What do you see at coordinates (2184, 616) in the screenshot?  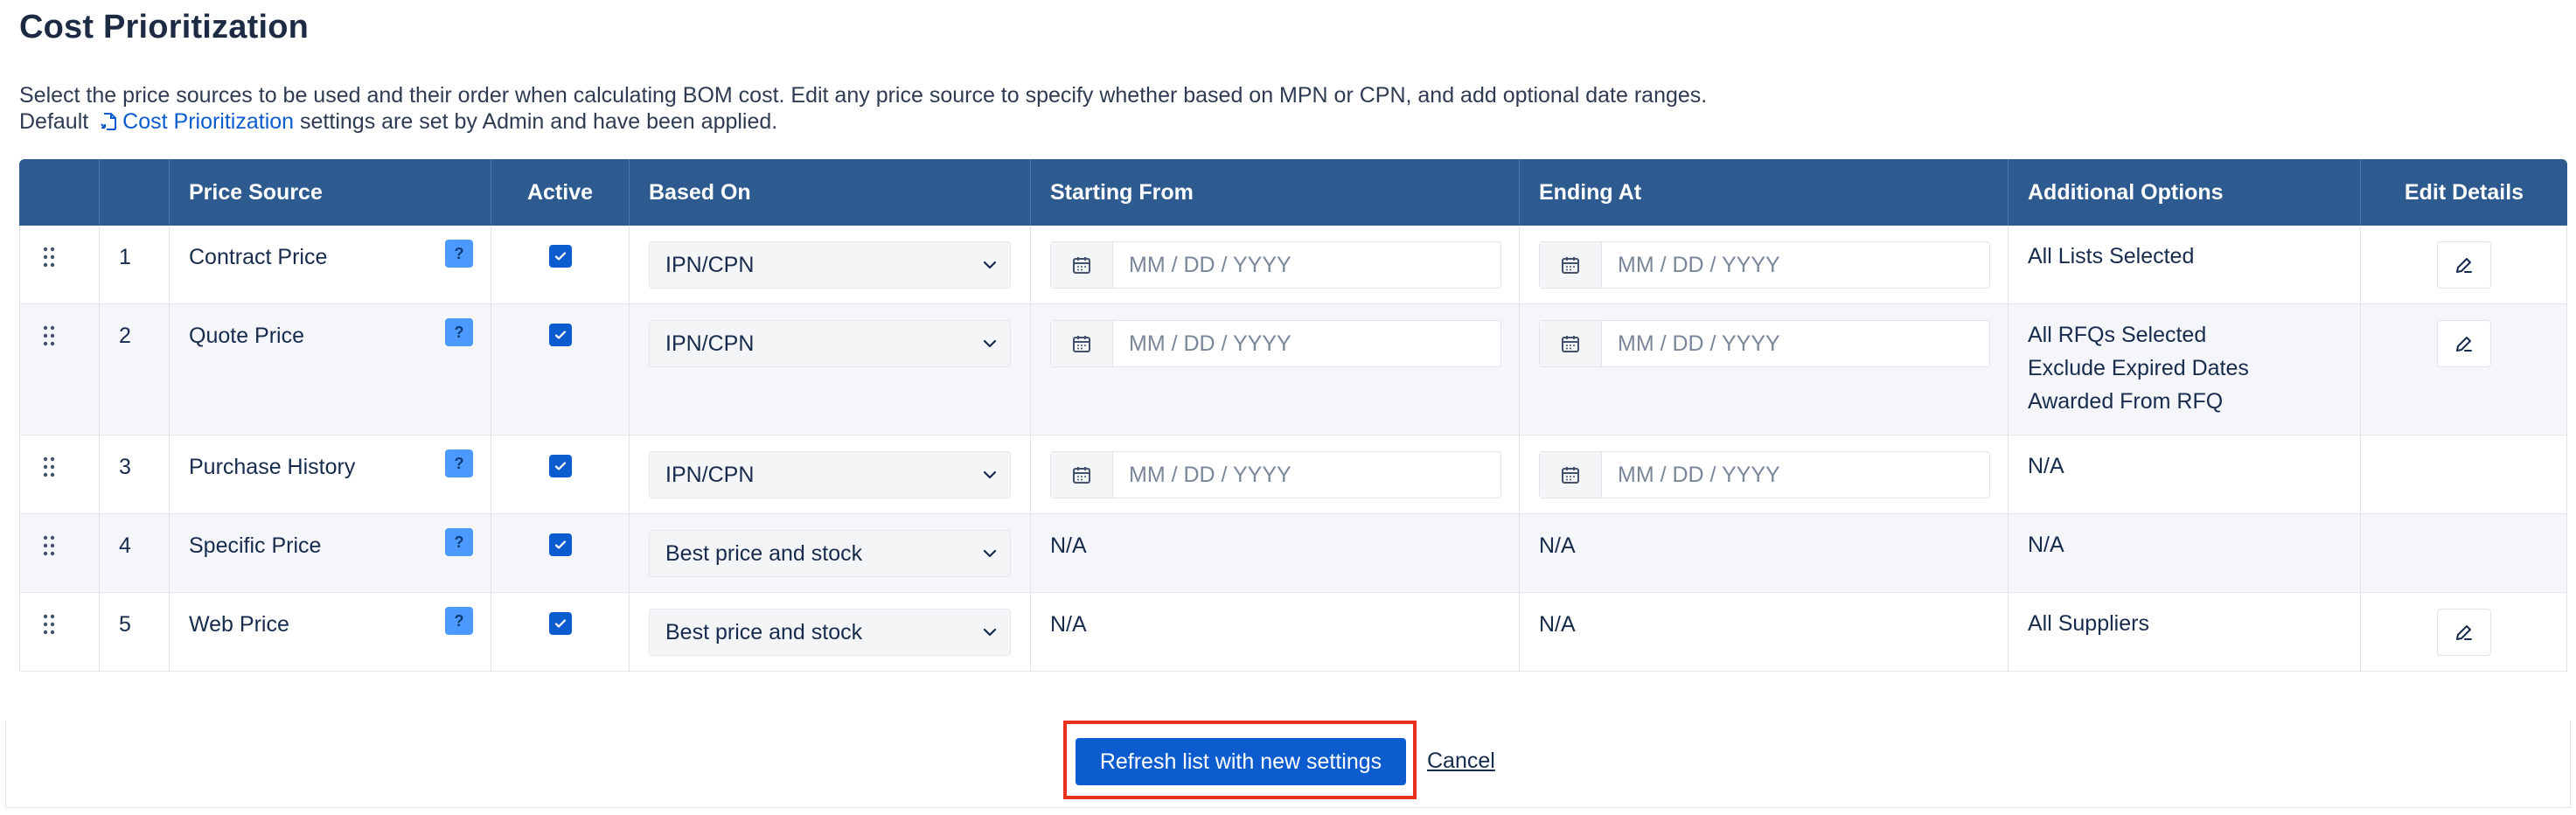 I see `additional-options-list: All Suppliers` at bounding box center [2184, 616].